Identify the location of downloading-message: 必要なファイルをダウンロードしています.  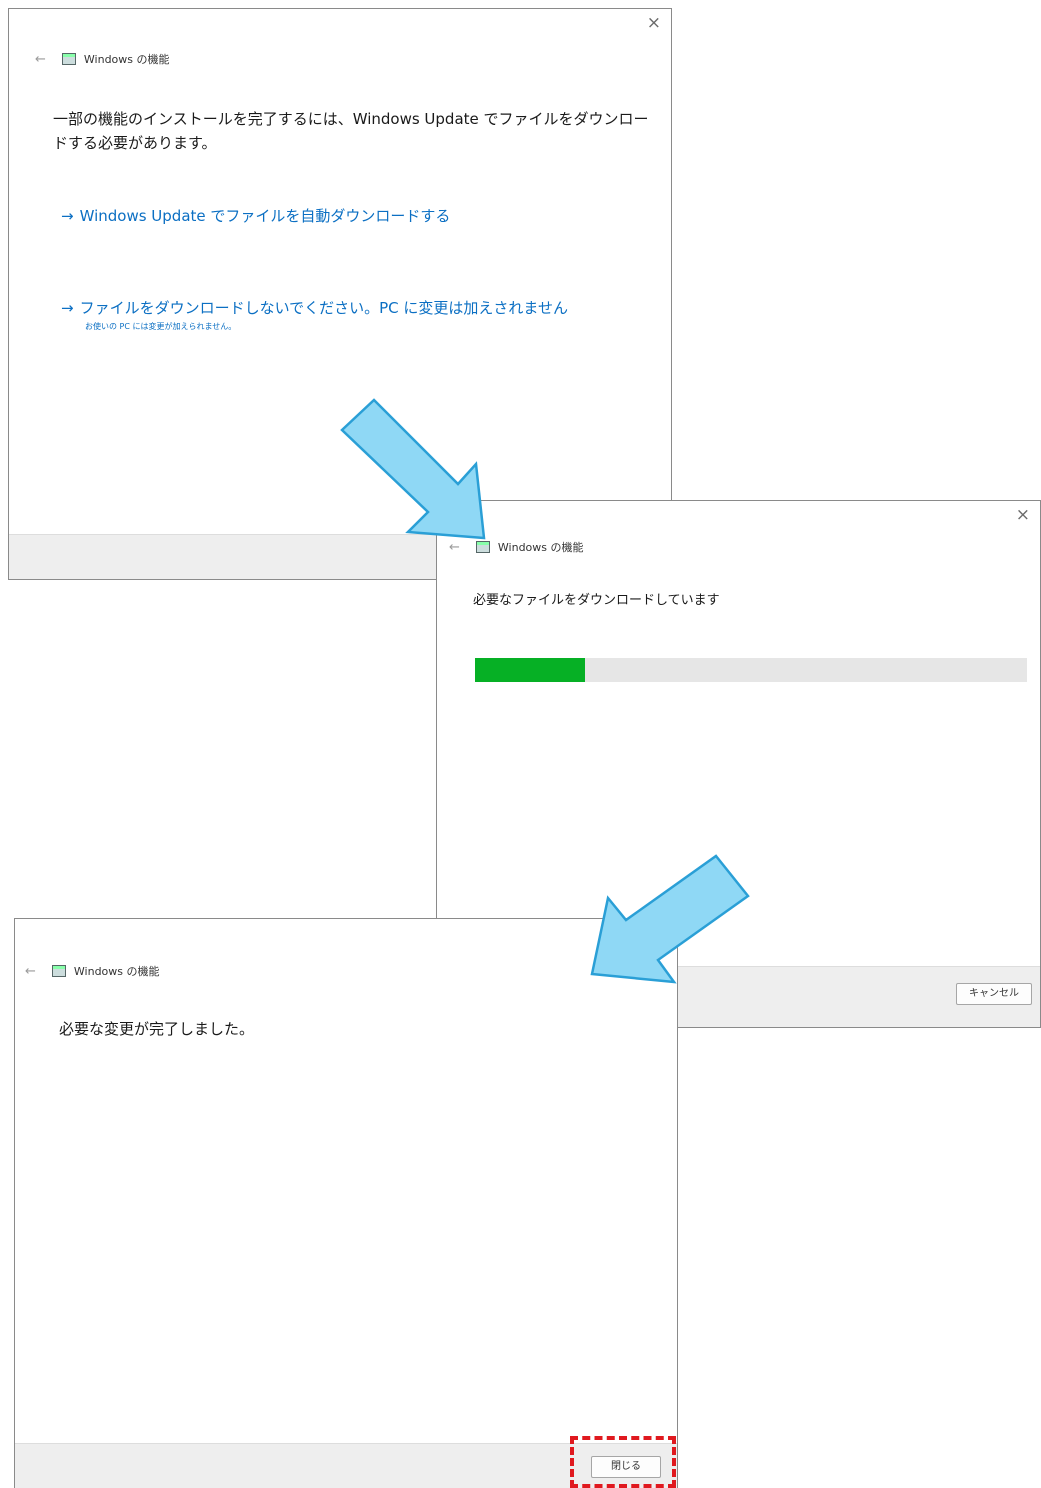
(596, 600).